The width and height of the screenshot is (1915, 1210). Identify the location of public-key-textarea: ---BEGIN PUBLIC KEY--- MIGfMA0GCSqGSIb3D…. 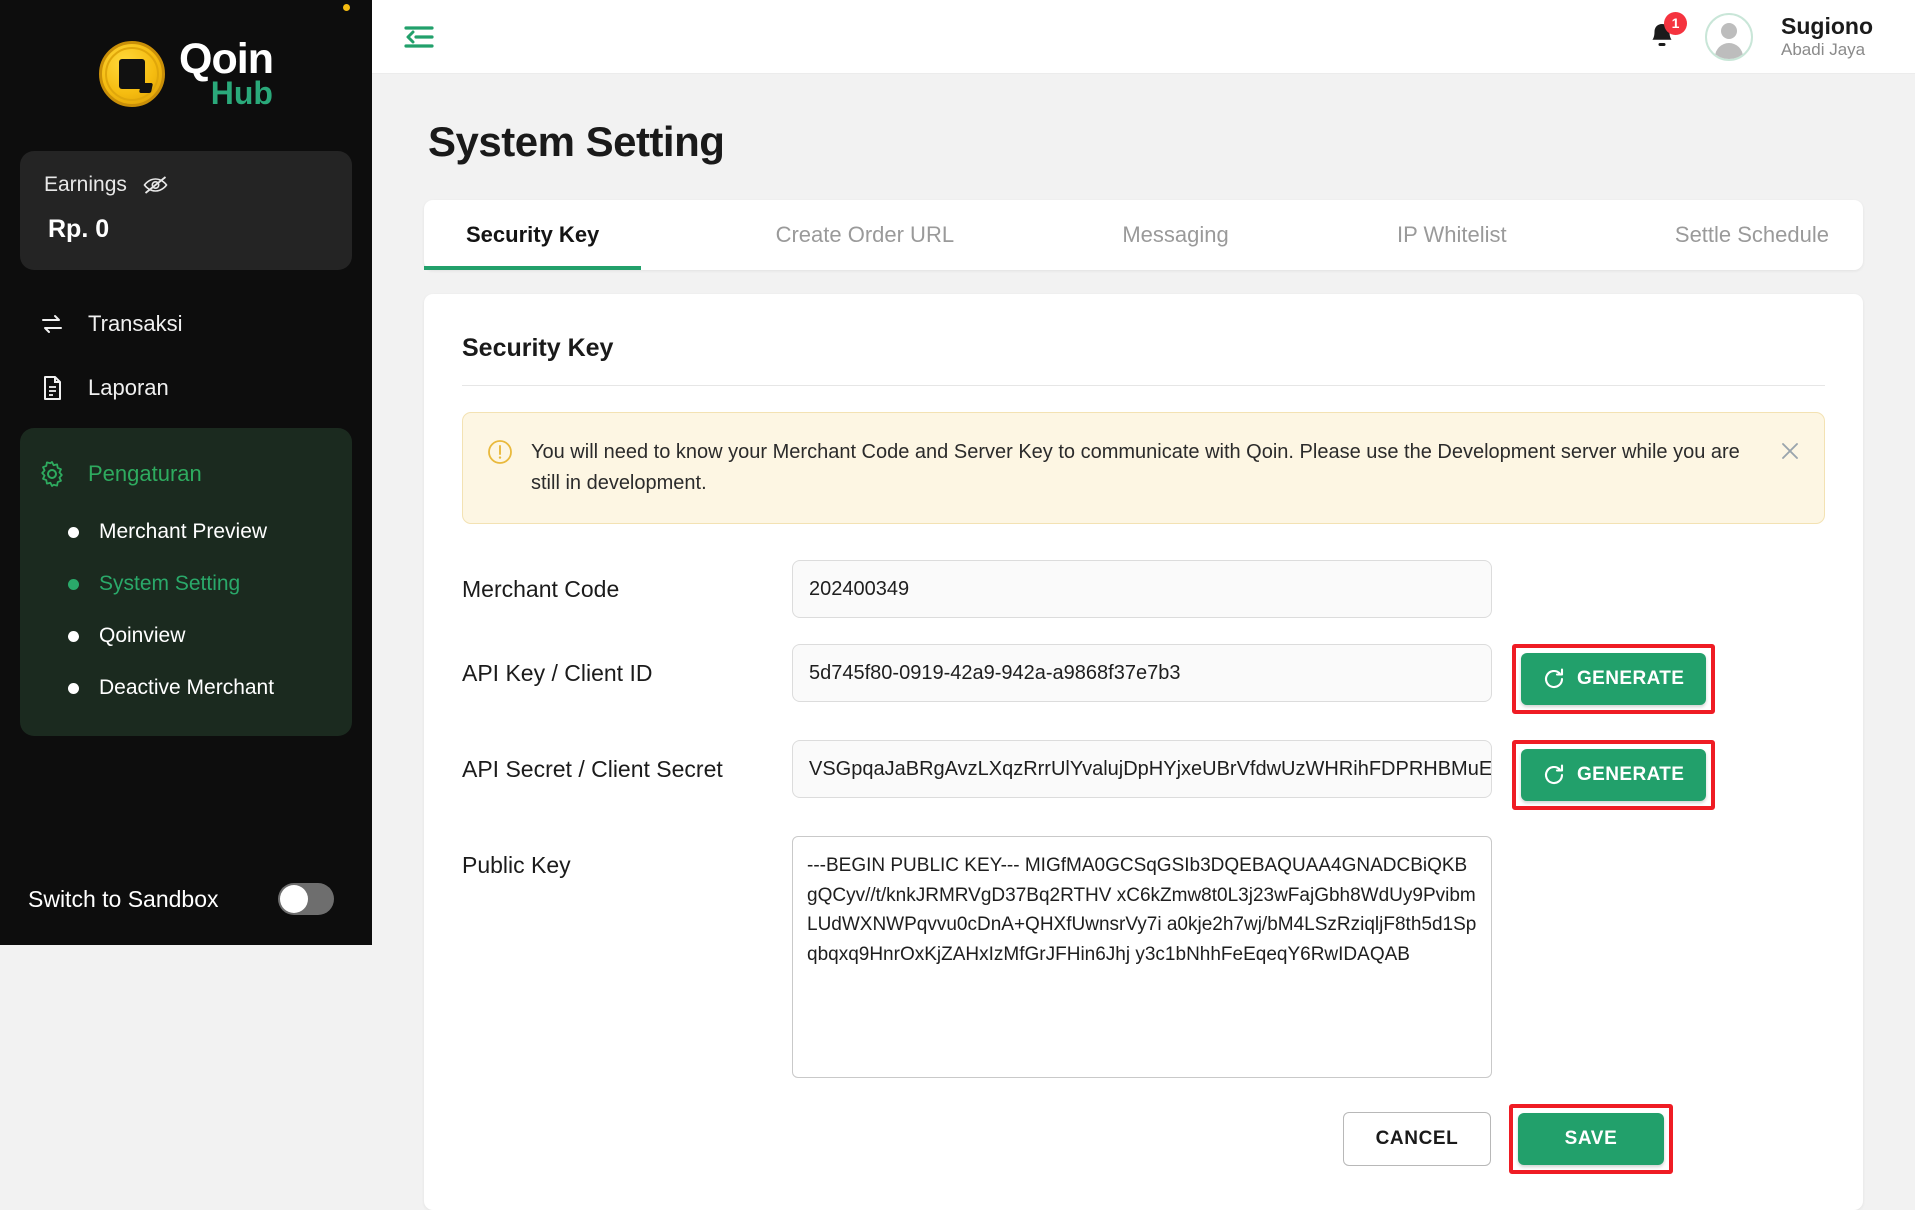
(1142, 957).